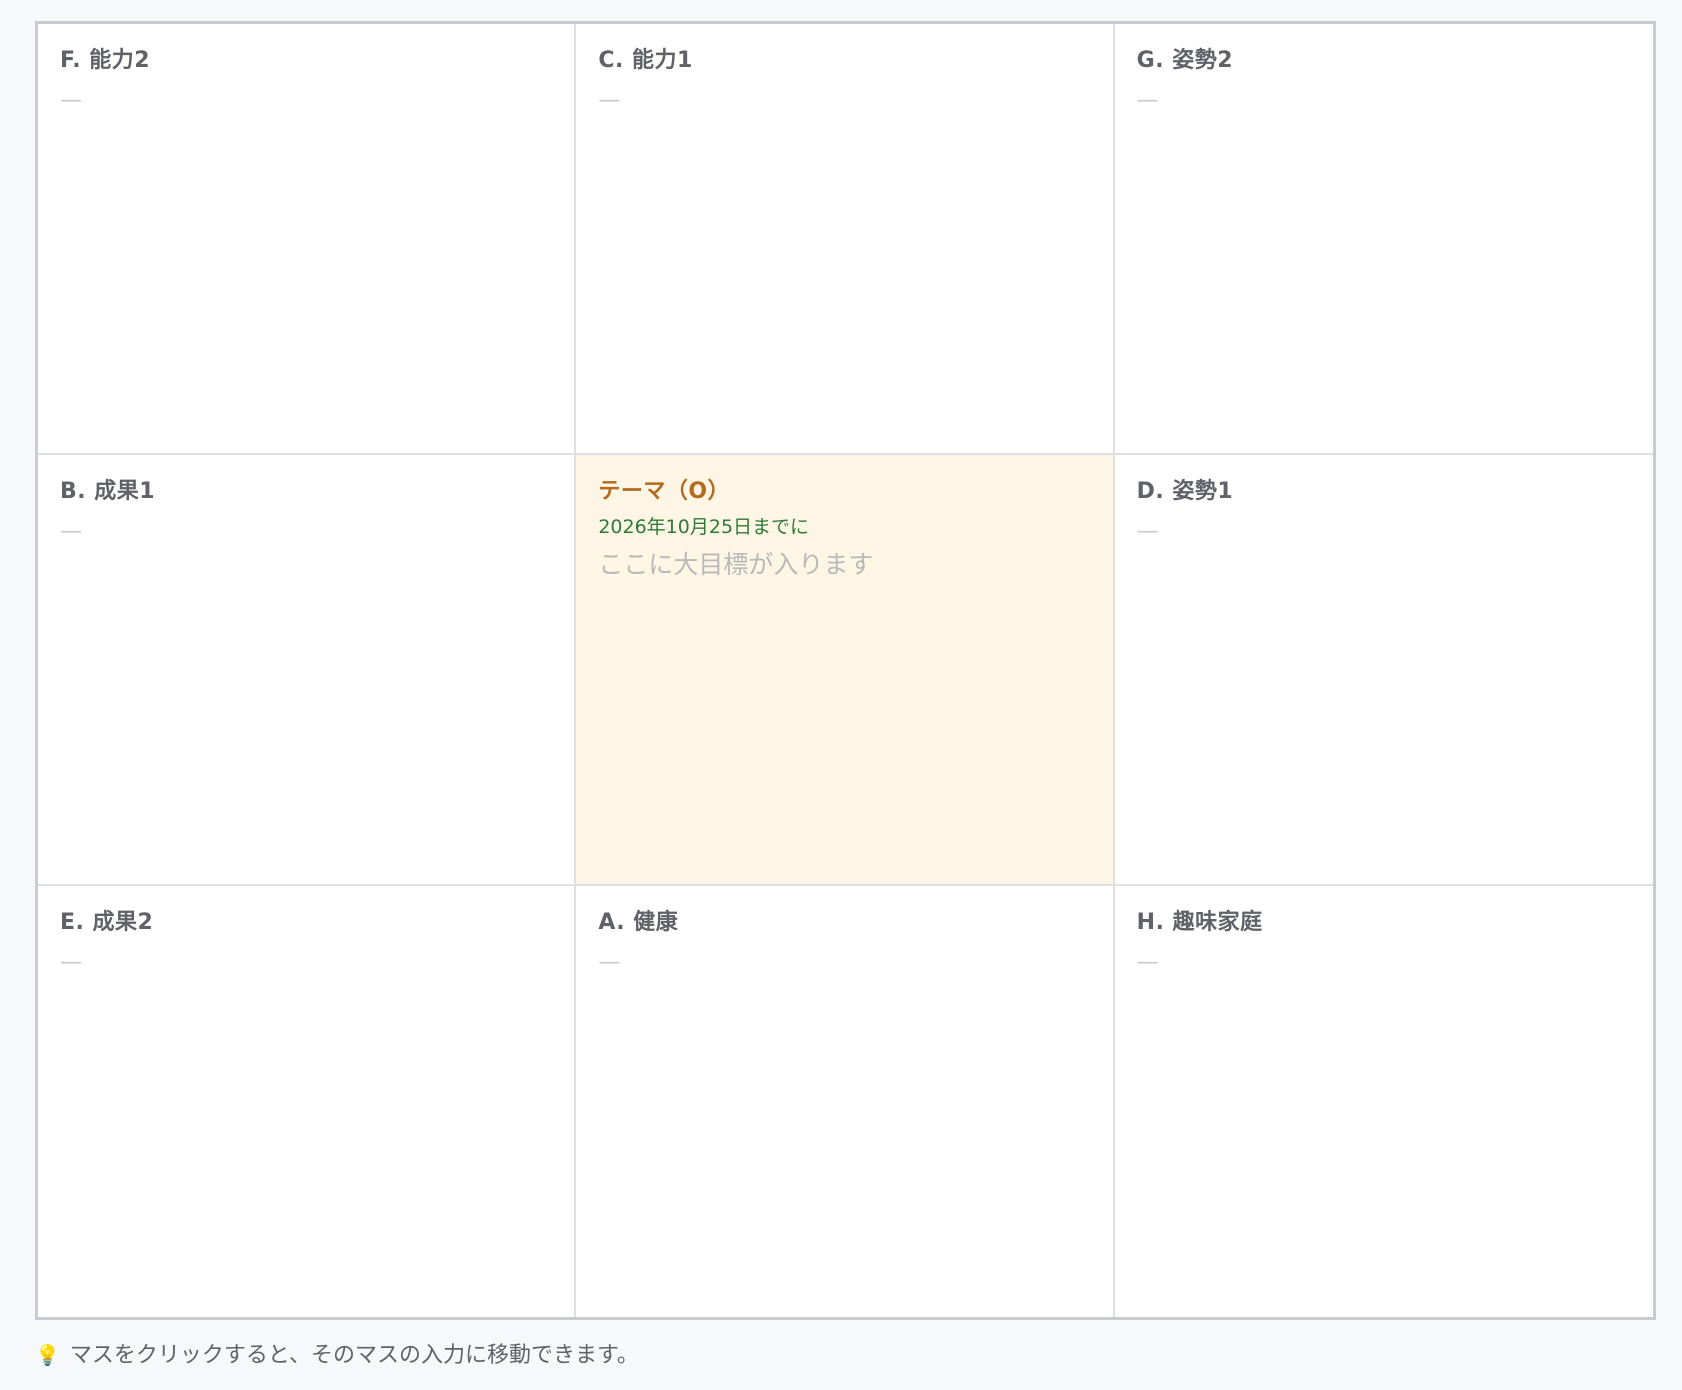 This screenshot has width=1682, height=1390. What do you see at coordinates (1147, 531) in the screenshot?
I see `cell-d-value: —` at bounding box center [1147, 531].